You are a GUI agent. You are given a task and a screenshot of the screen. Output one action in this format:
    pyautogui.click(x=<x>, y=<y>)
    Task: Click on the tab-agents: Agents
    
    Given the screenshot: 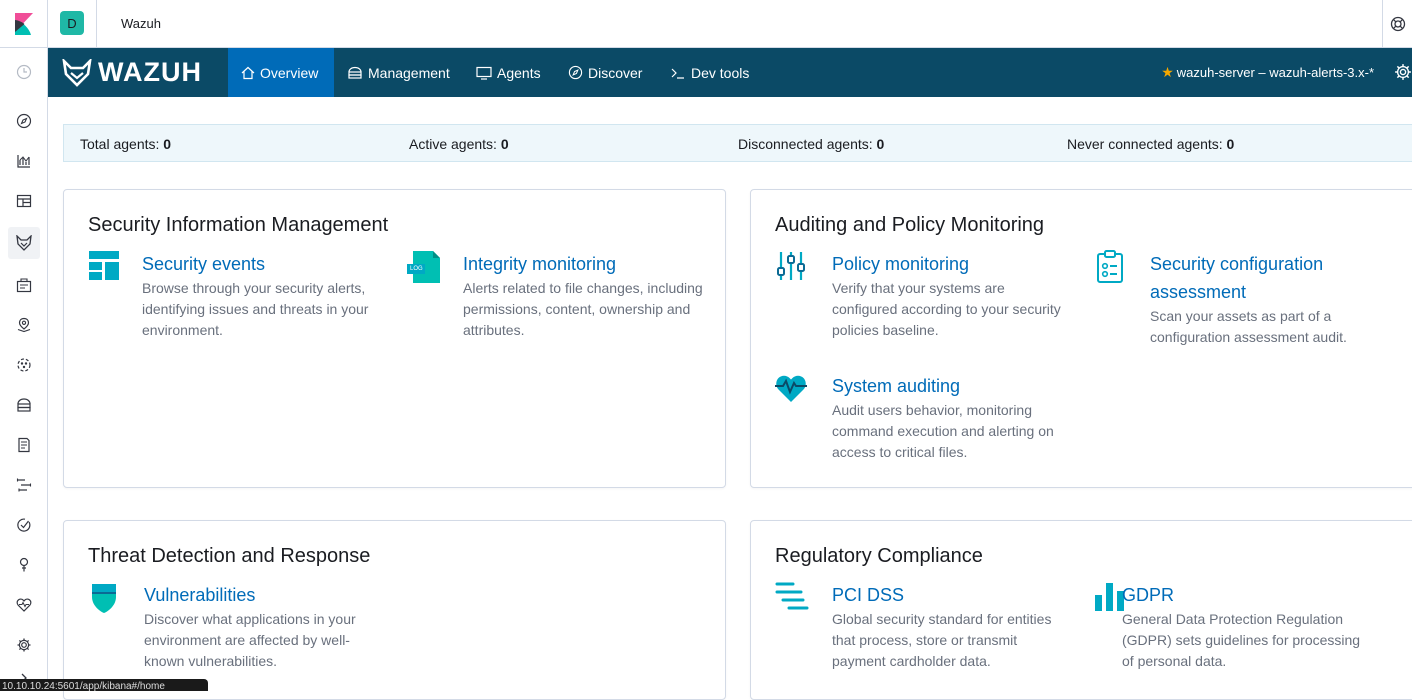 What is the action you would take?
    pyautogui.click(x=508, y=72)
    